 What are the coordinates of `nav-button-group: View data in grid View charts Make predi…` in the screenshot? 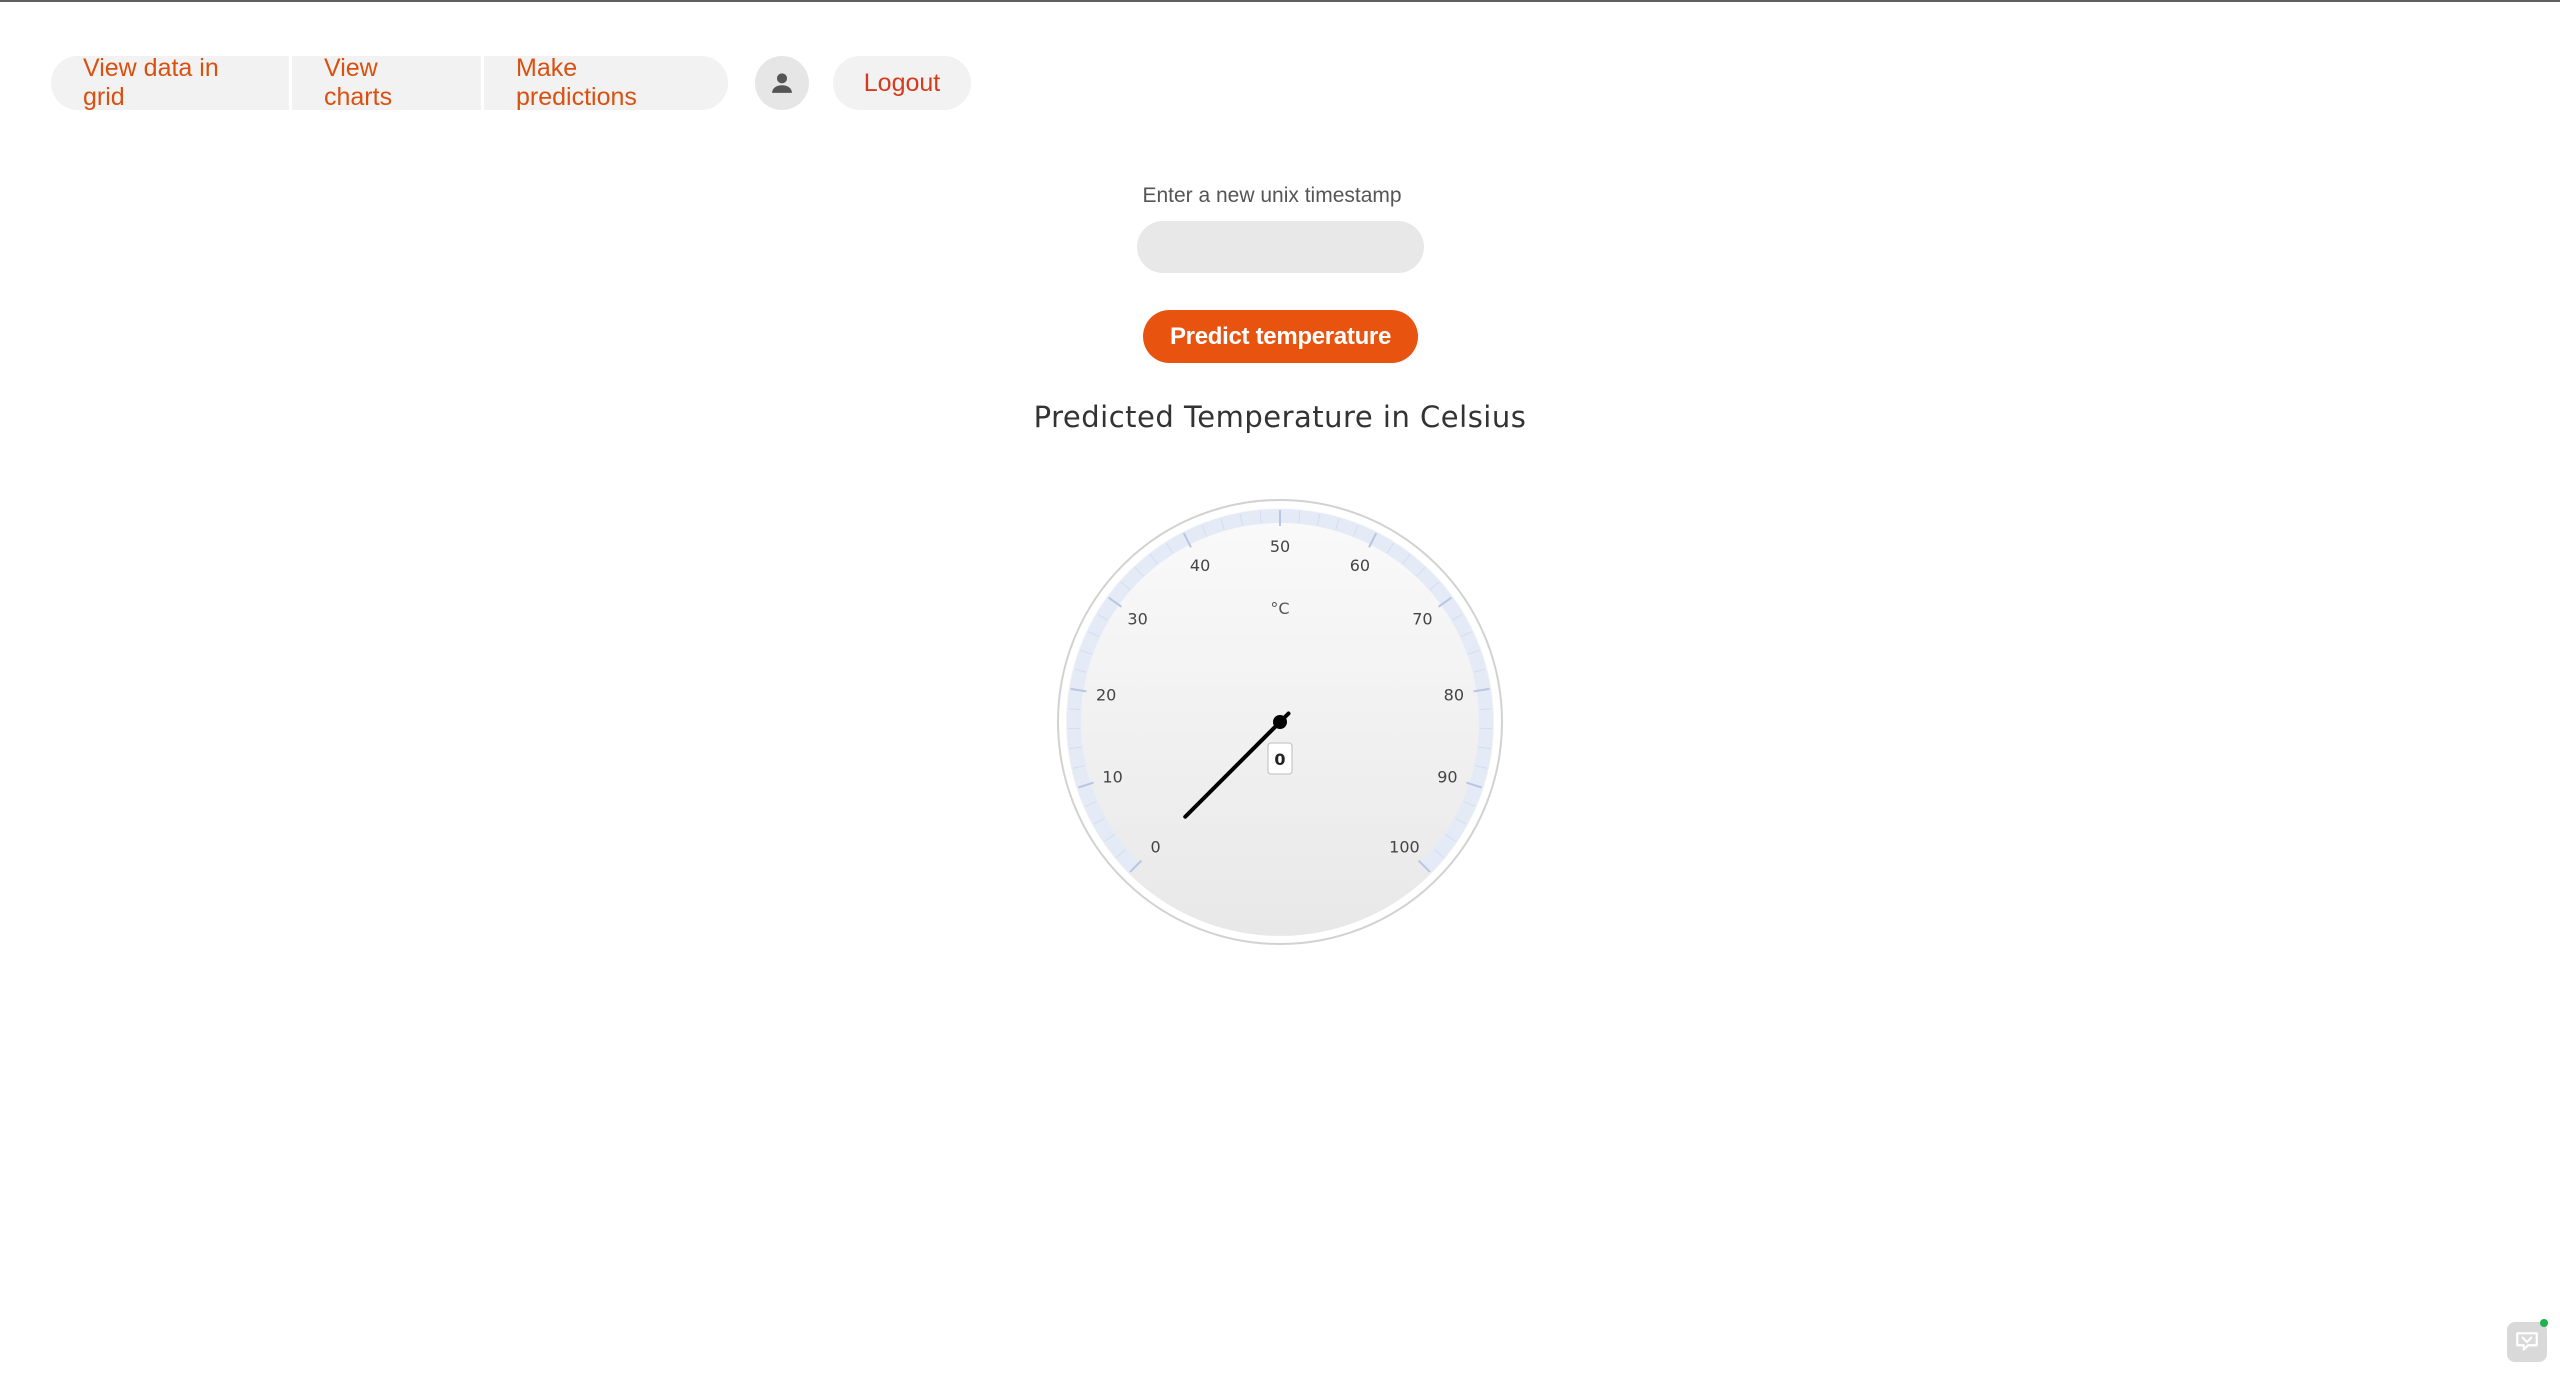 It's located at (389, 83).